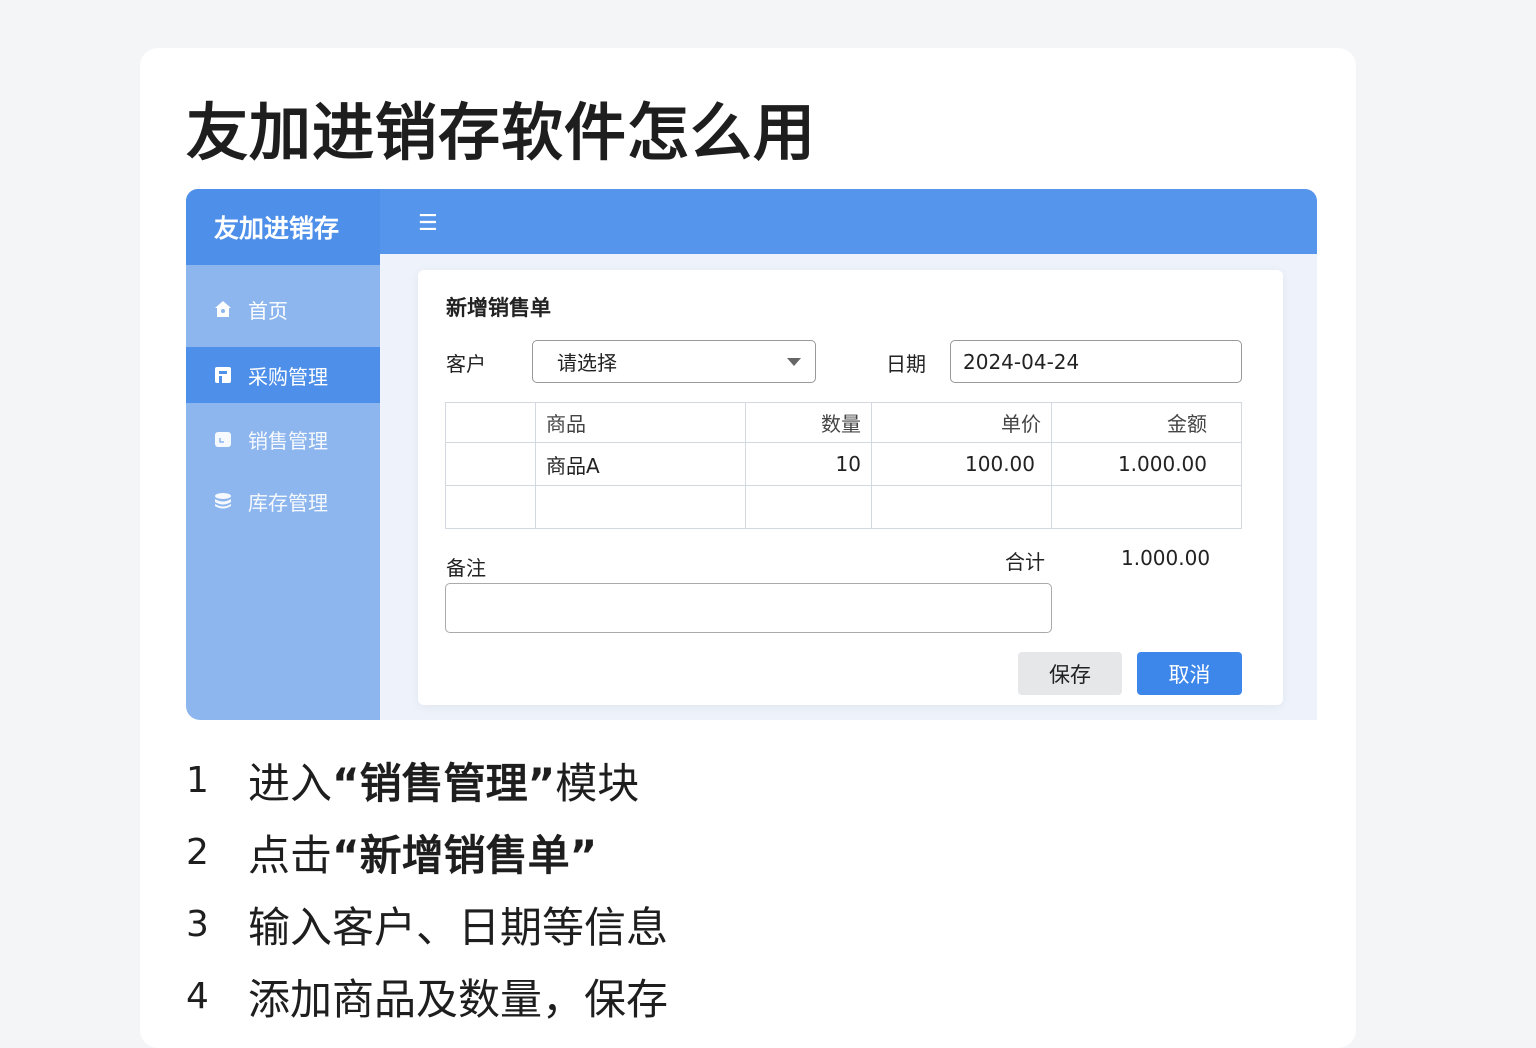  Describe the element at coordinates (223, 439) in the screenshot. I see `calendar-icon` at that location.